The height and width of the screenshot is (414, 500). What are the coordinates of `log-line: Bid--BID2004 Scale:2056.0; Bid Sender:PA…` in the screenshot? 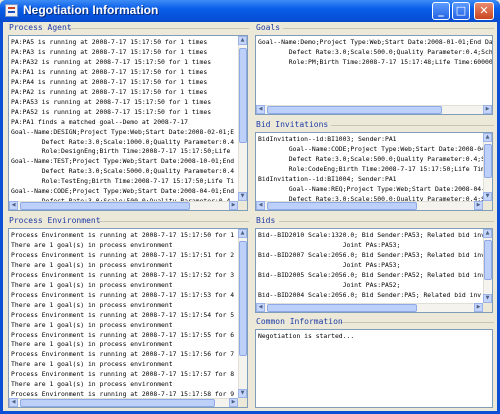 It's located at (370, 294).